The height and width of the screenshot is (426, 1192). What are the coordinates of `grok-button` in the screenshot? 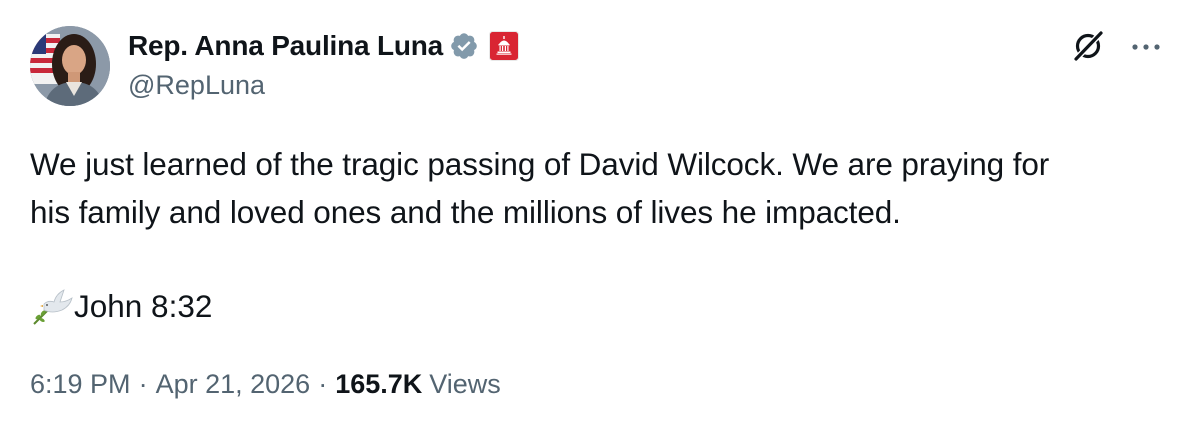 It's located at (1088, 48).